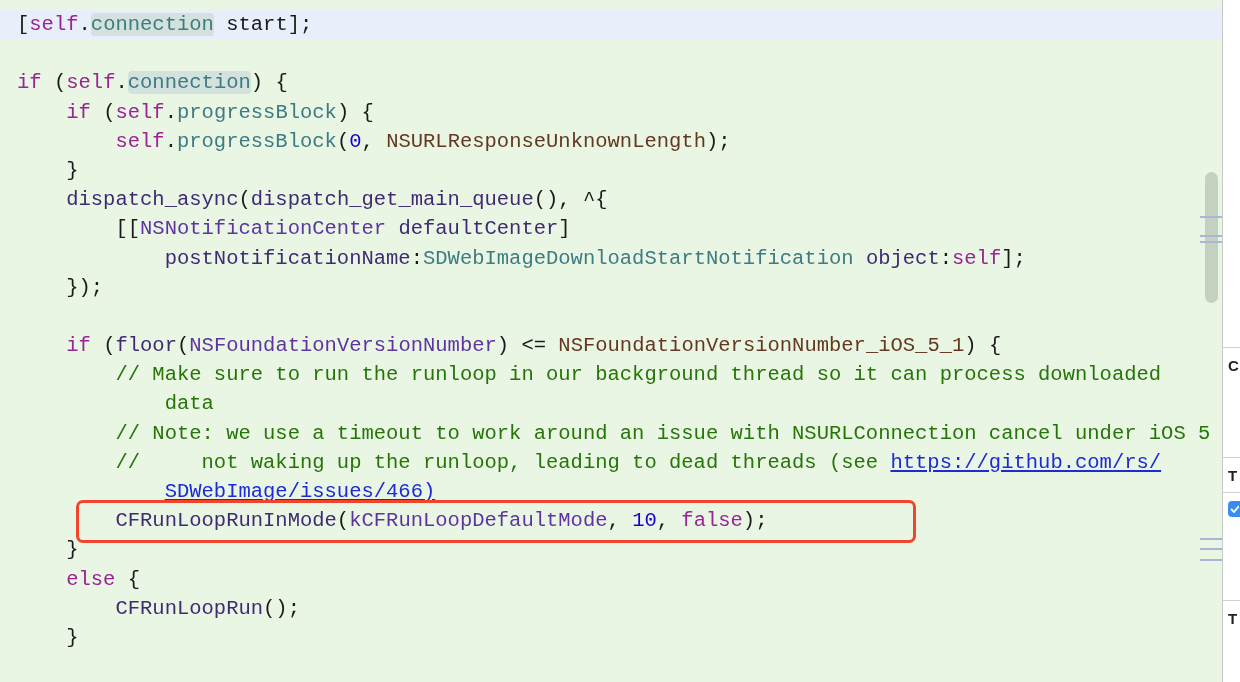 The height and width of the screenshot is (682, 1240). Describe the element at coordinates (663, 433) in the screenshot. I see `code-comment: // Note: we use a timeout to work around an issue with NSURLConnection cancel under iOS 5` at that location.